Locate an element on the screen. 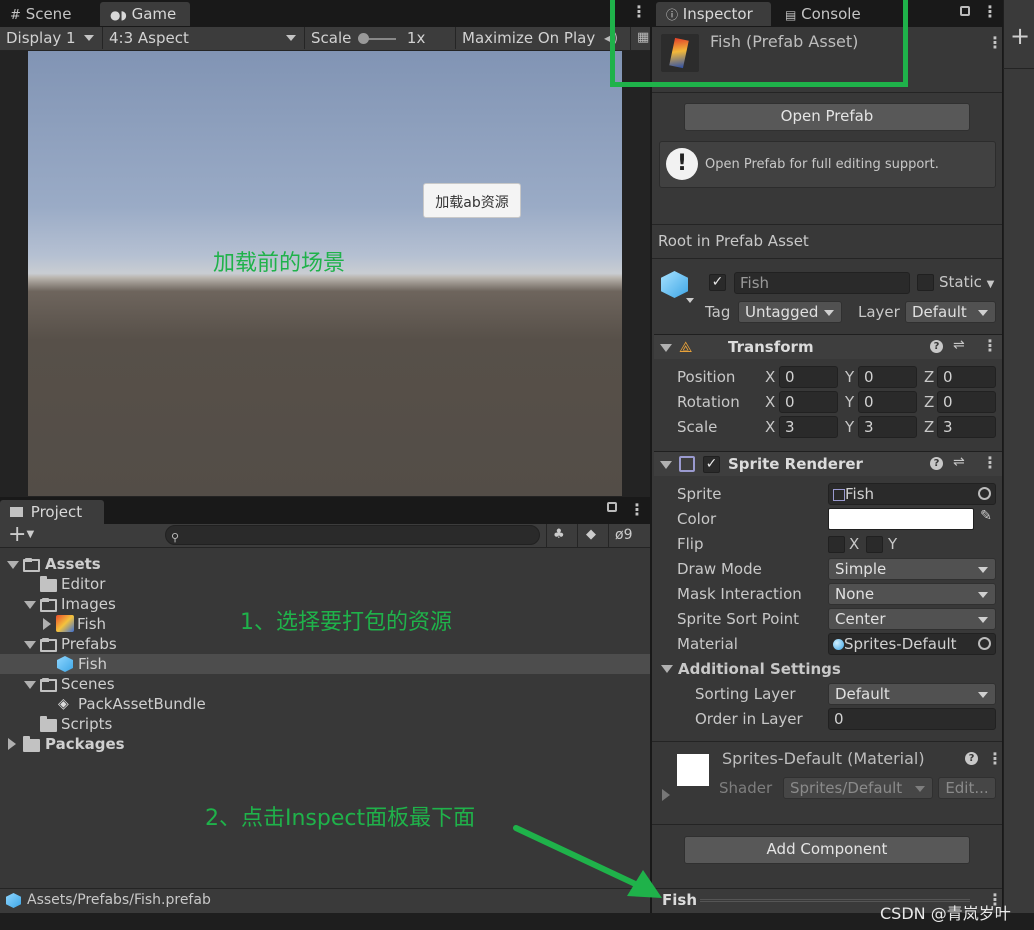 Image resolution: width=1034 pixels, height=930 pixels. material-object-field: Sprites-Default is located at coordinates (912, 644).